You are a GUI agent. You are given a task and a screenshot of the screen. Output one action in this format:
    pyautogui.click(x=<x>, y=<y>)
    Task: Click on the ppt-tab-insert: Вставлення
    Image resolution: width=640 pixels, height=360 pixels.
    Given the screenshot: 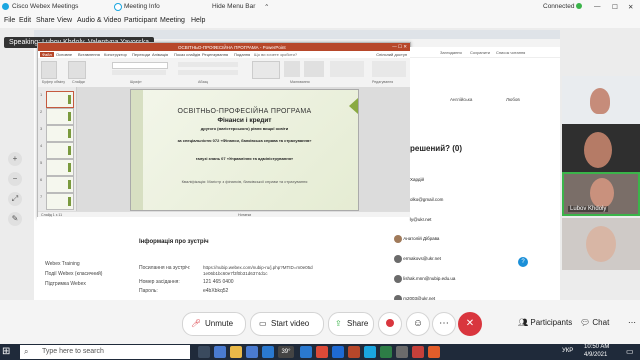 What is the action you would take?
    pyautogui.click(x=89, y=54)
    